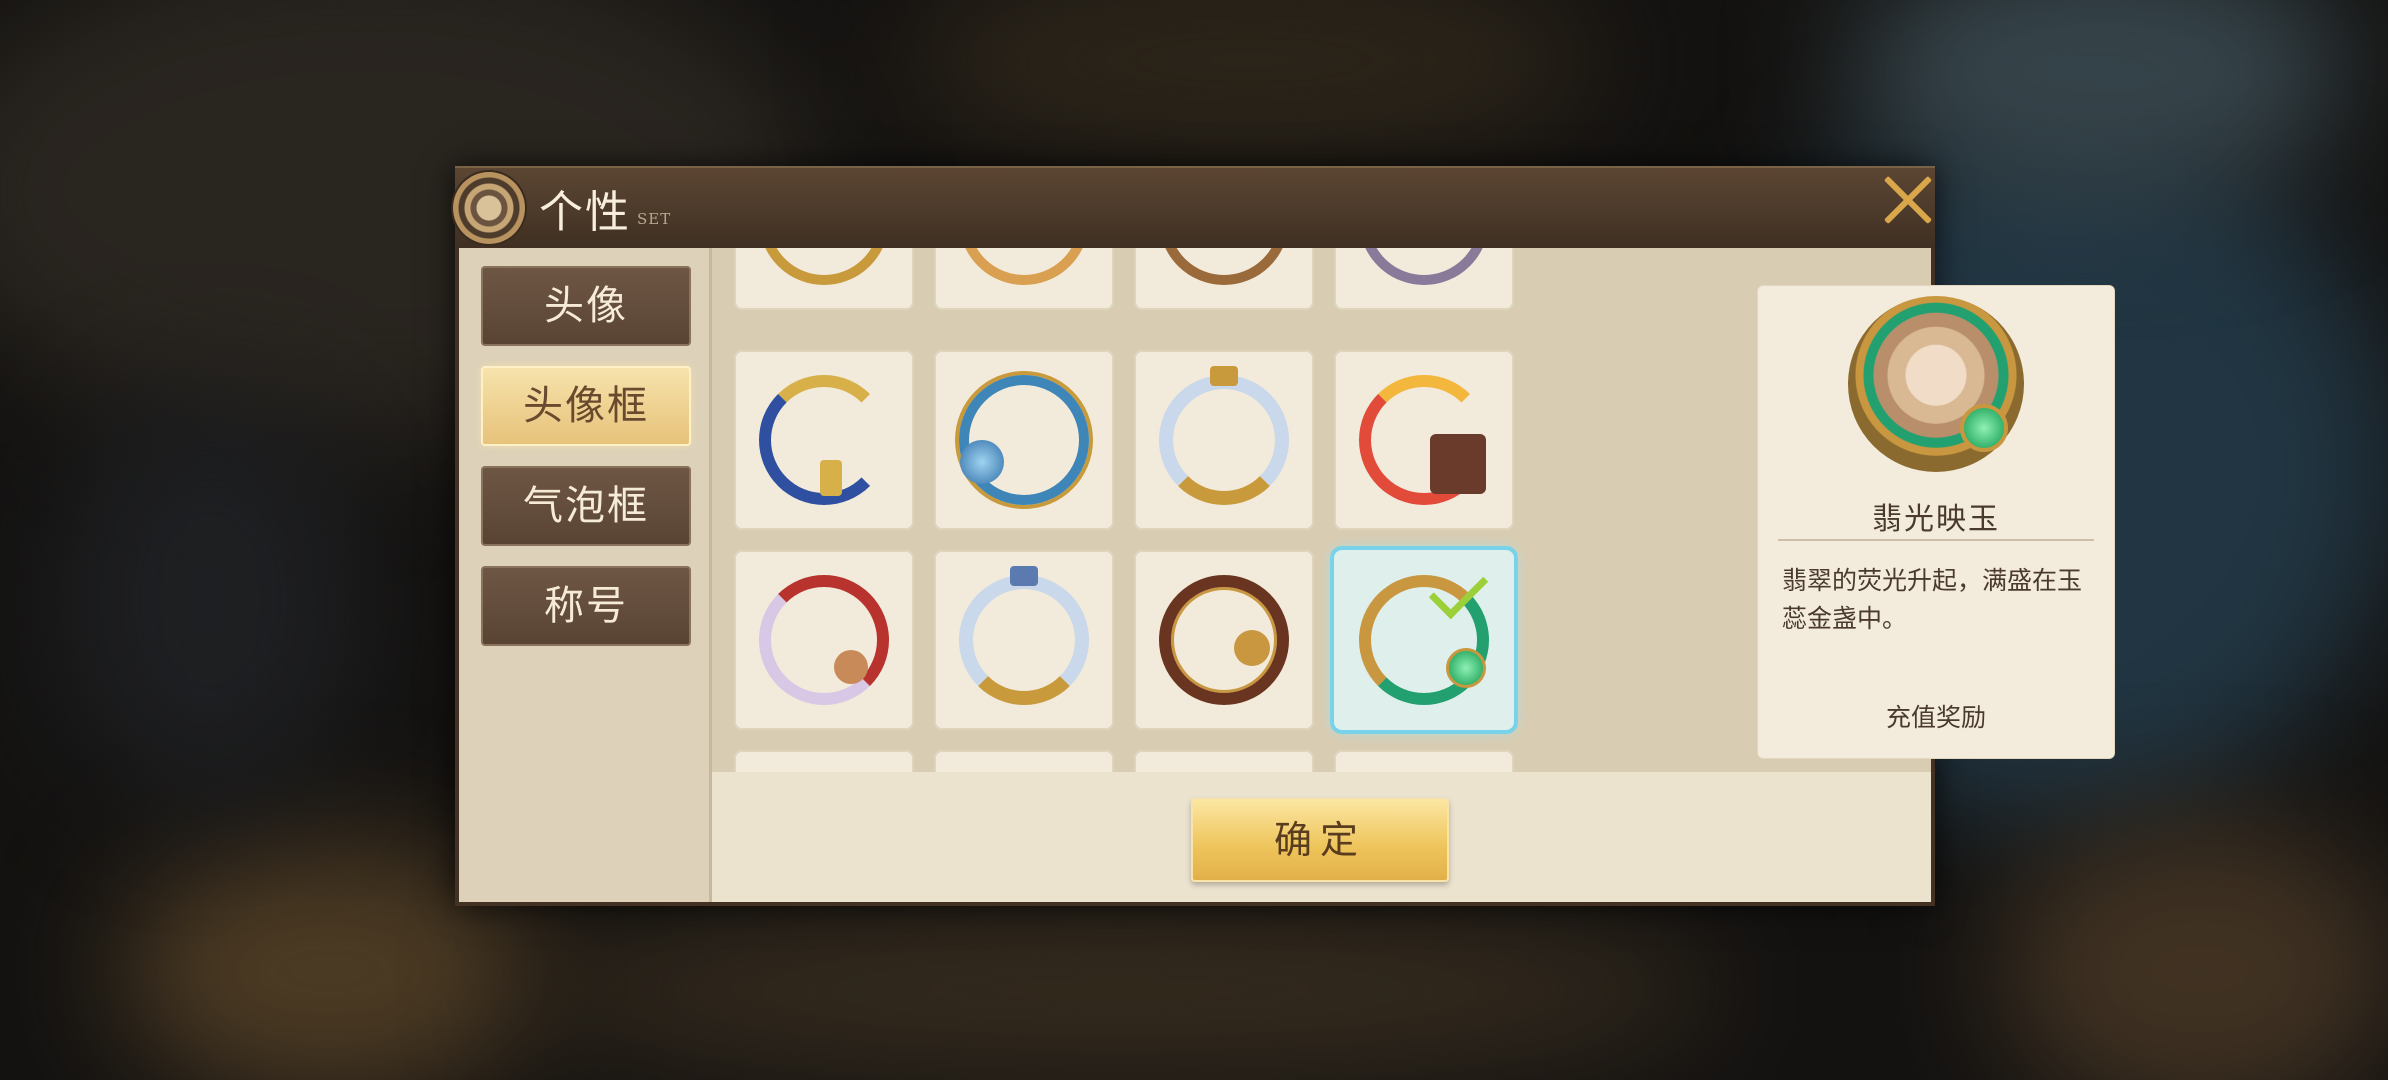 This screenshot has width=2388, height=1080. What do you see at coordinates (1424, 640) in the screenshot?
I see `frame-cell-selected` at bounding box center [1424, 640].